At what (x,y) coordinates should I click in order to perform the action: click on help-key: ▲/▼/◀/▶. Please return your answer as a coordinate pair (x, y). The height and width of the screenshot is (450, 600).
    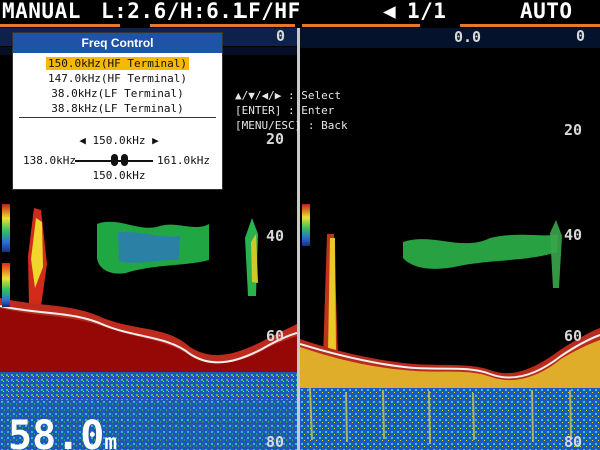
    Looking at the image, I should click on (258, 95).